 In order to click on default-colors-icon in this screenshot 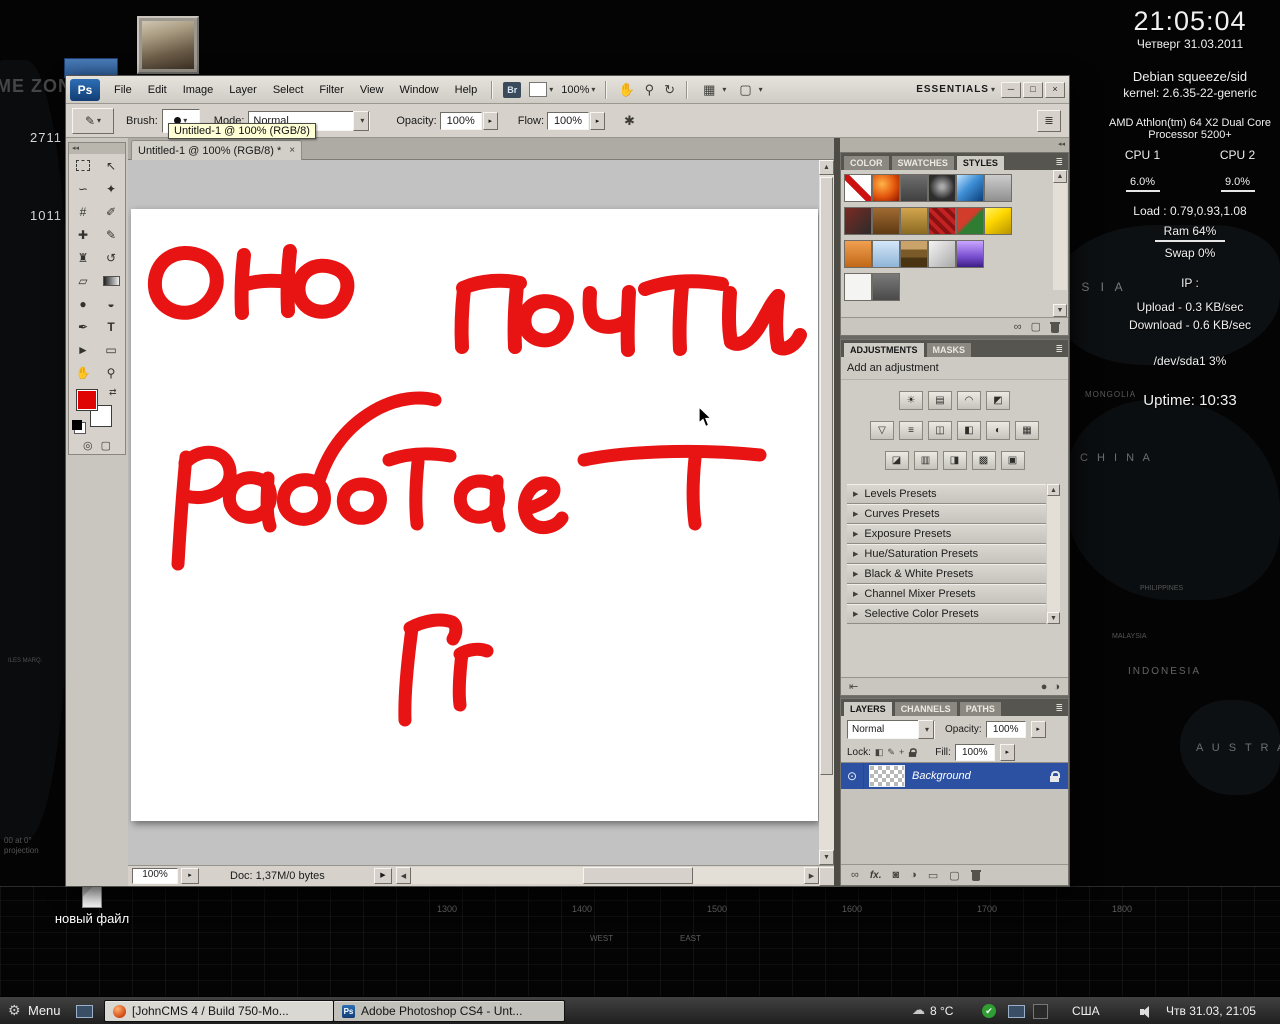, I will do `click(77, 425)`.